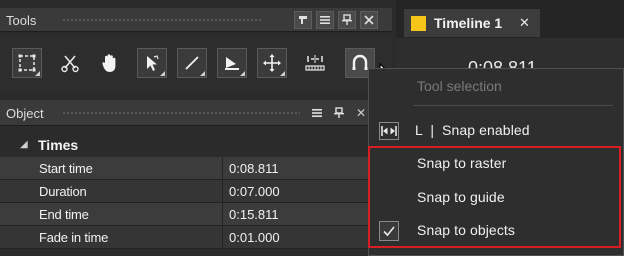 The image size is (624, 256). I want to click on menu-button, so click(325, 20).